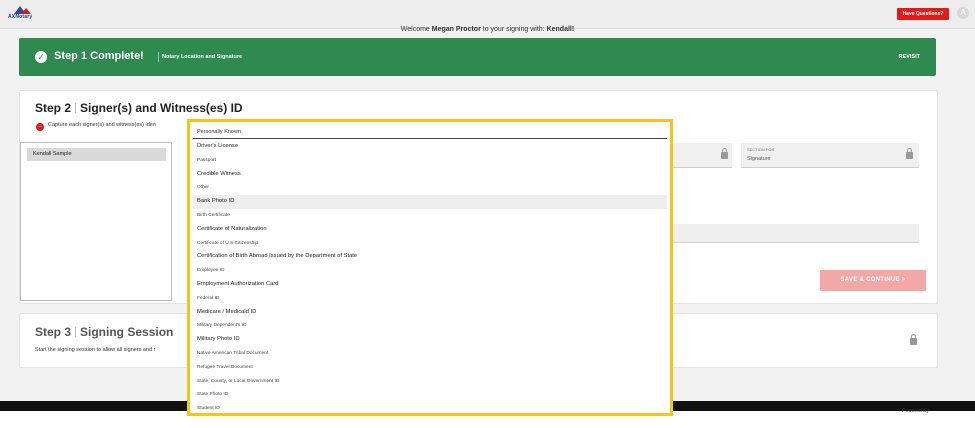 The width and height of the screenshot is (975, 428). What do you see at coordinates (430, 202) in the screenshot?
I see `id-option-bank-photo-id: Bank Photo ID` at bounding box center [430, 202].